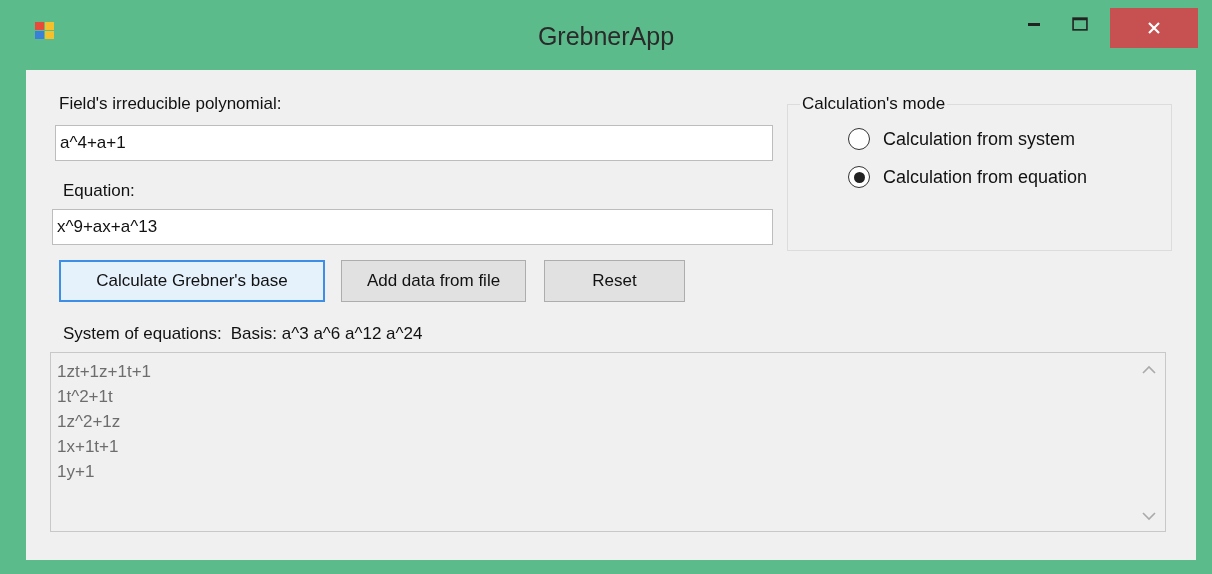  I want to click on field-label: Equation:, so click(99, 191).